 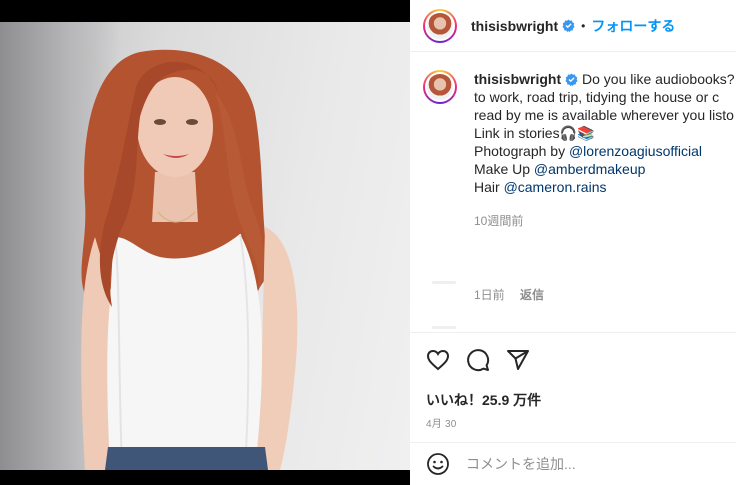 What do you see at coordinates (483, 400) in the screenshot?
I see `likes-count: いいね！25.9 万件` at bounding box center [483, 400].